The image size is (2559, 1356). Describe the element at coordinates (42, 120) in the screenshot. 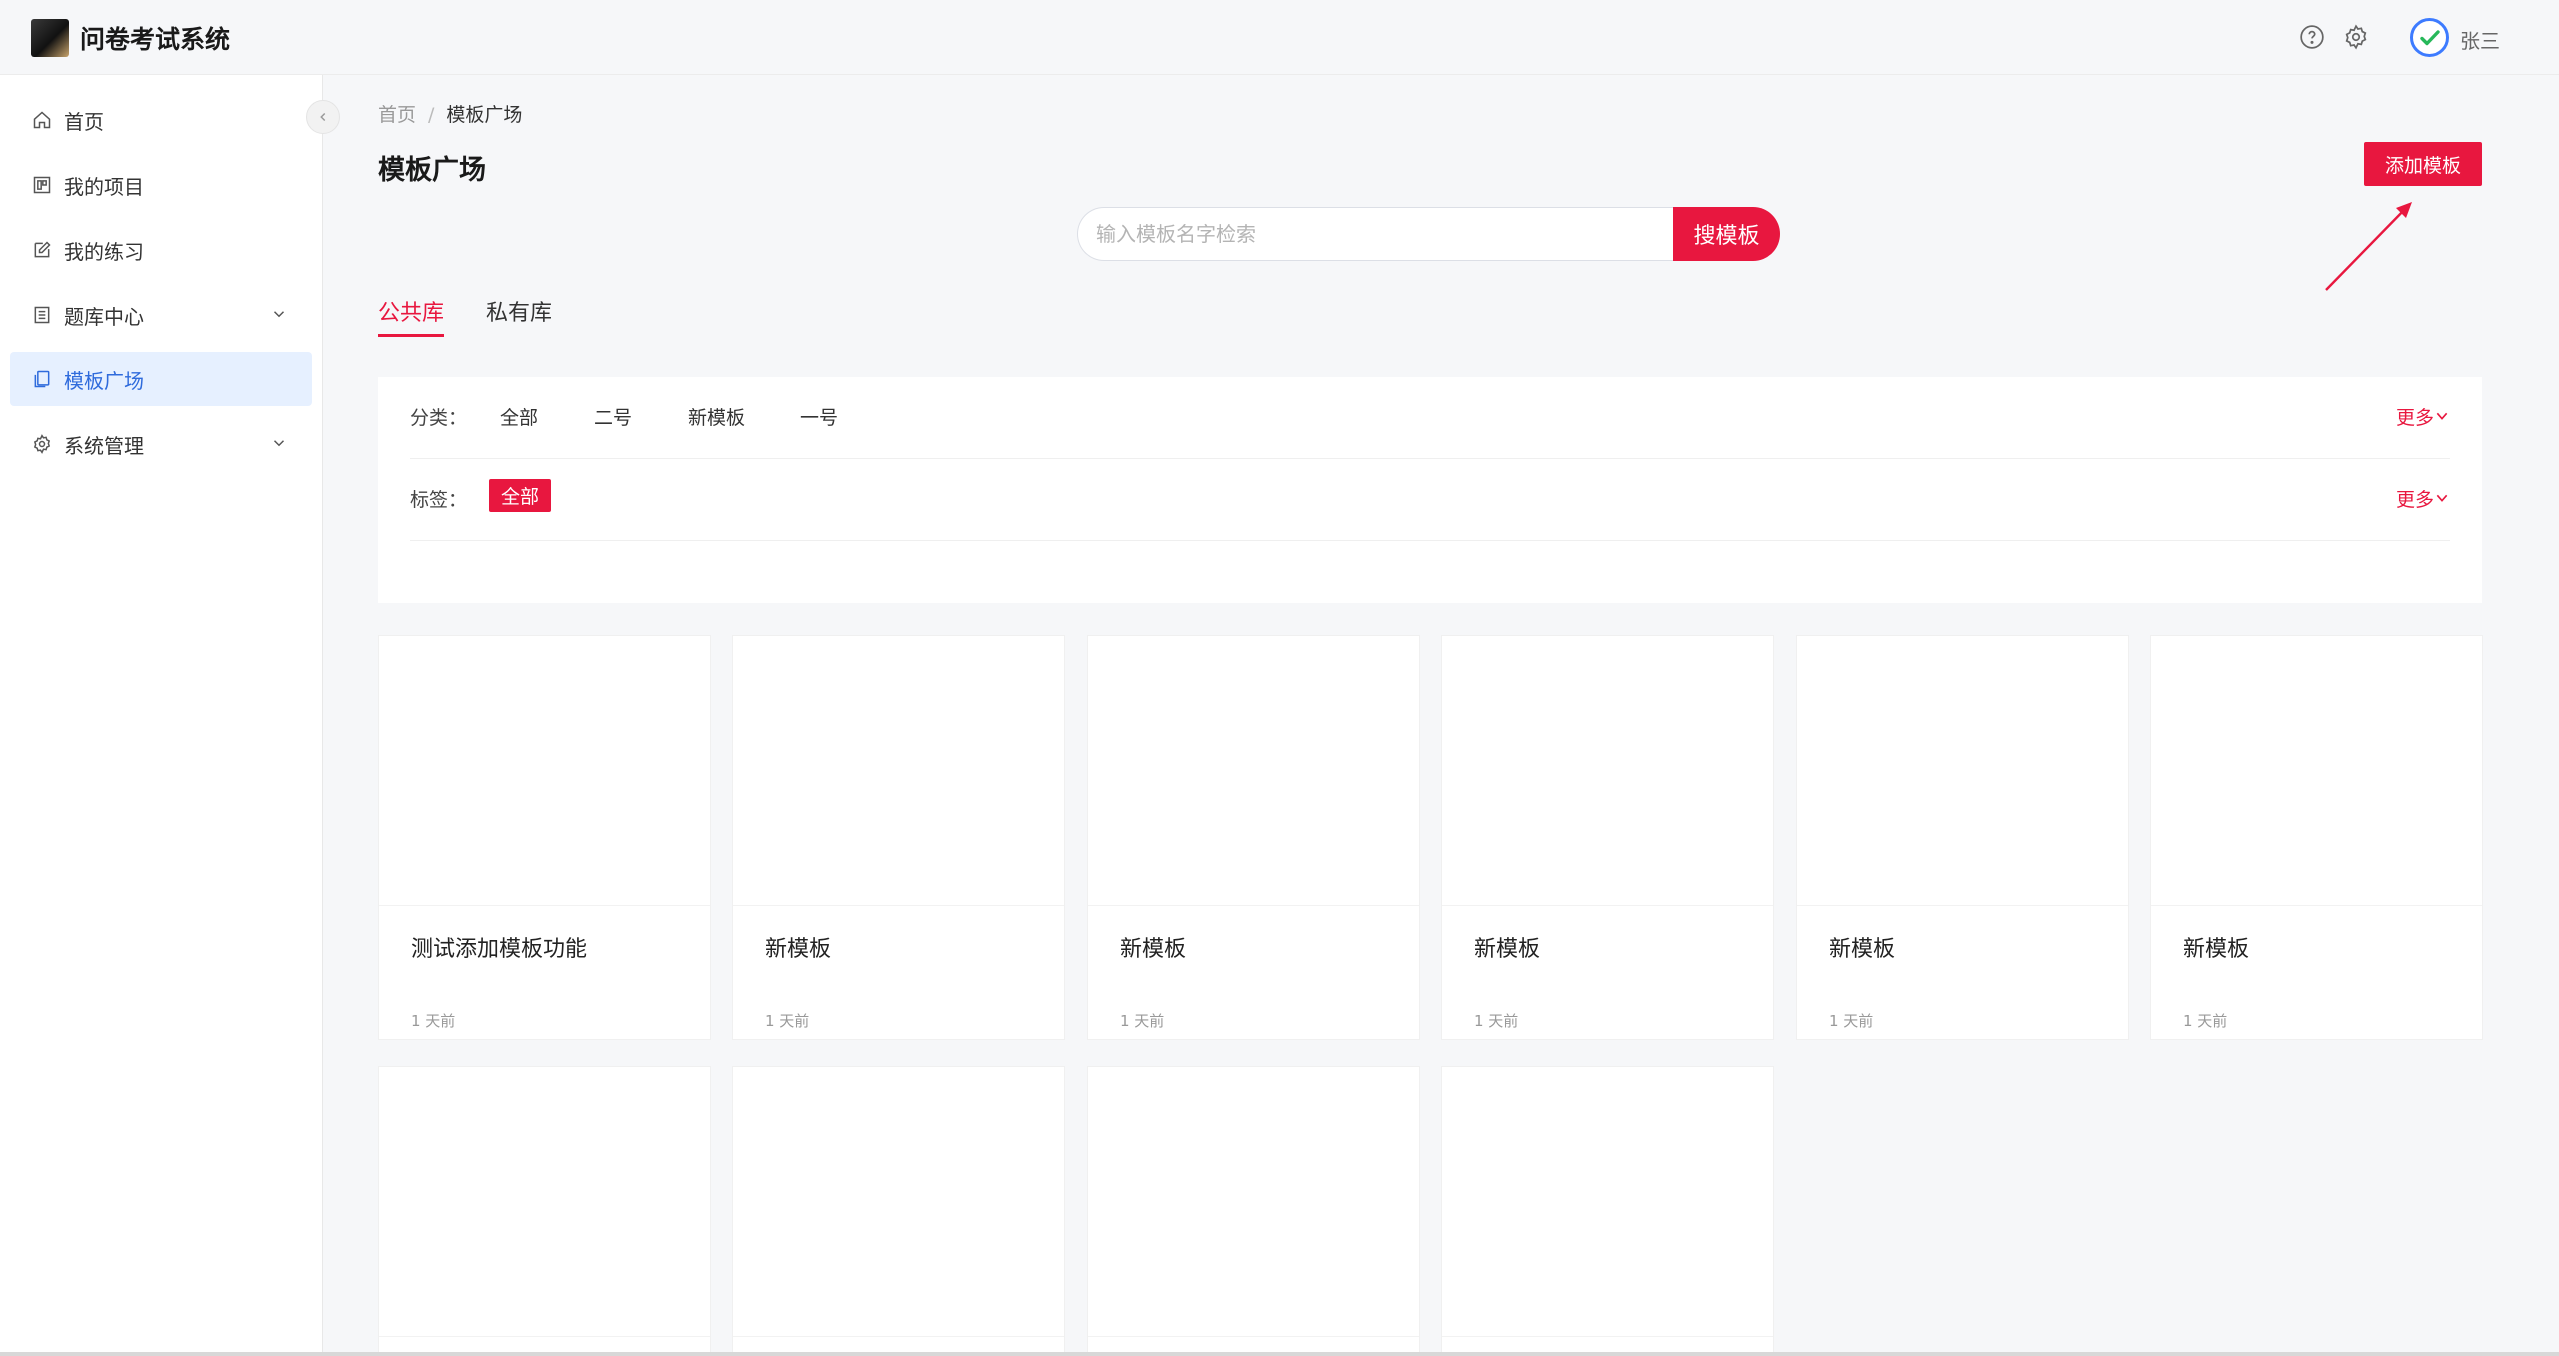

I see `home-icon` at that location.